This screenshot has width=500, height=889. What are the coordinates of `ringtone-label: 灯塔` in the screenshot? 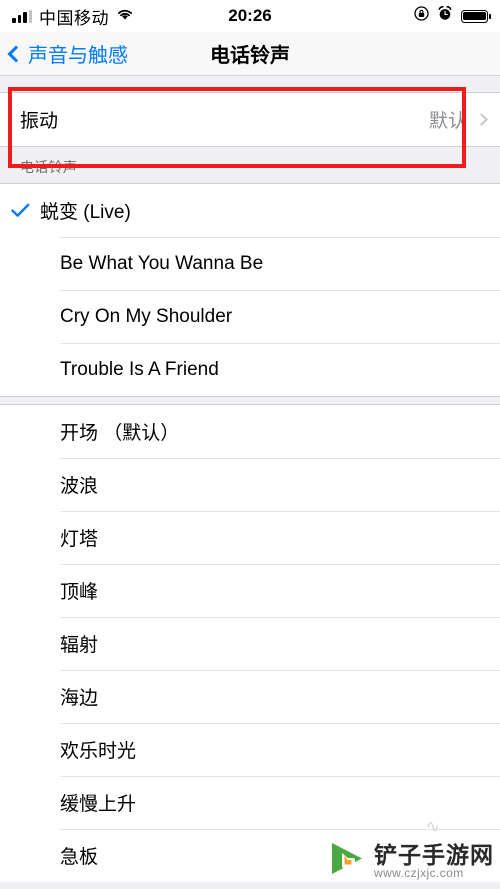 It's located at (79, 539).